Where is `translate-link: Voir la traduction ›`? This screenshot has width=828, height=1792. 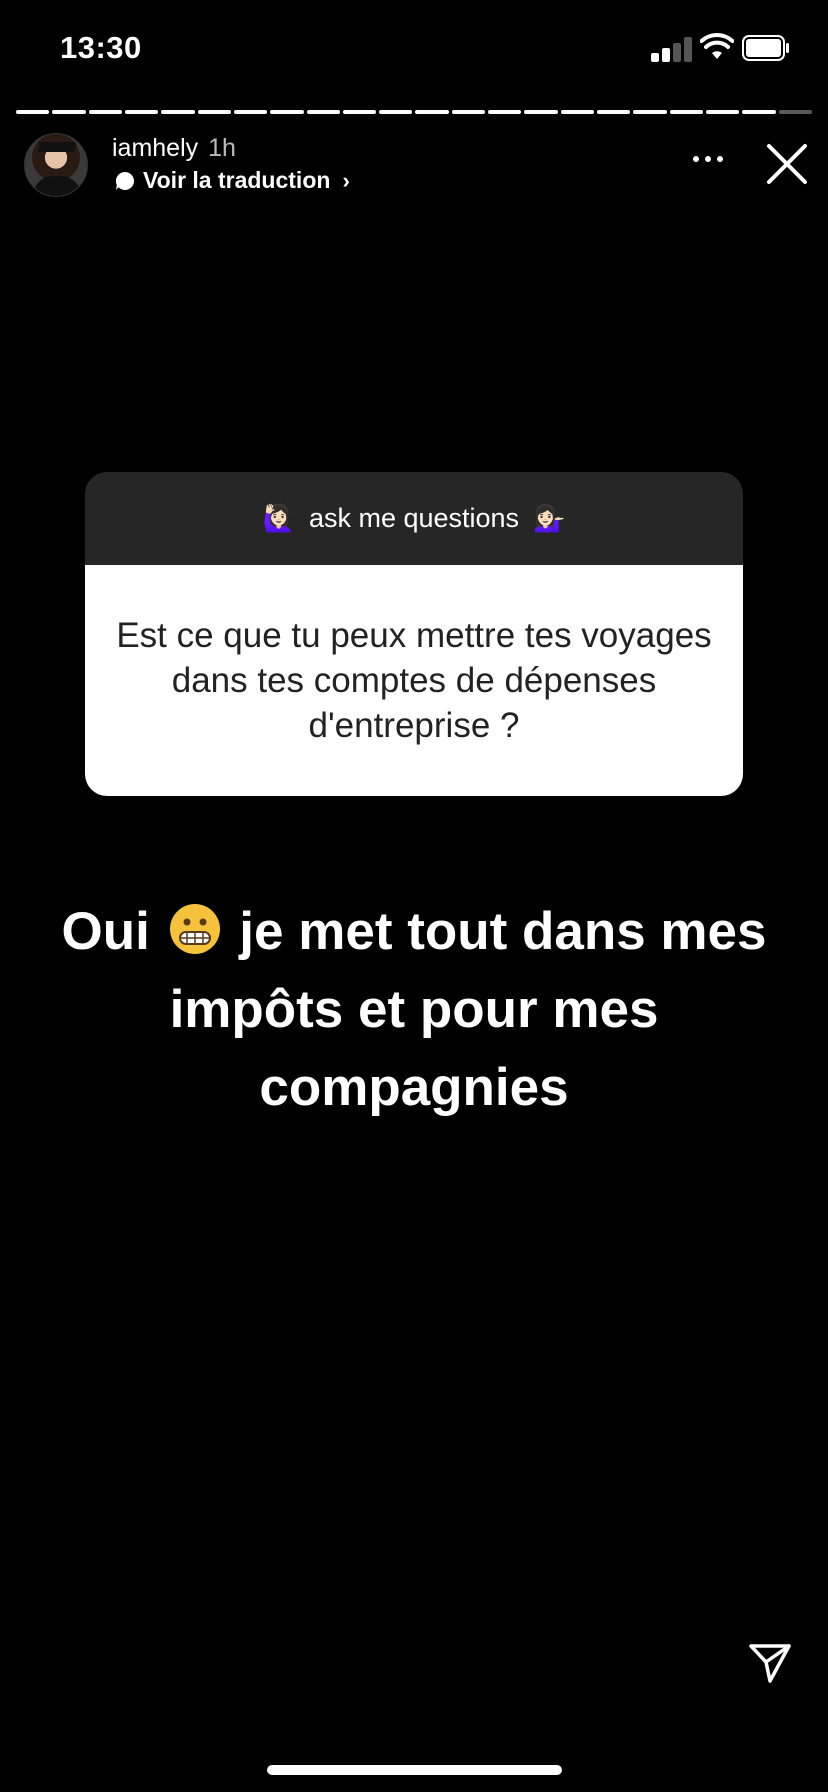
translate-link: Voir la traduction › is located at coordinates (232, 180).